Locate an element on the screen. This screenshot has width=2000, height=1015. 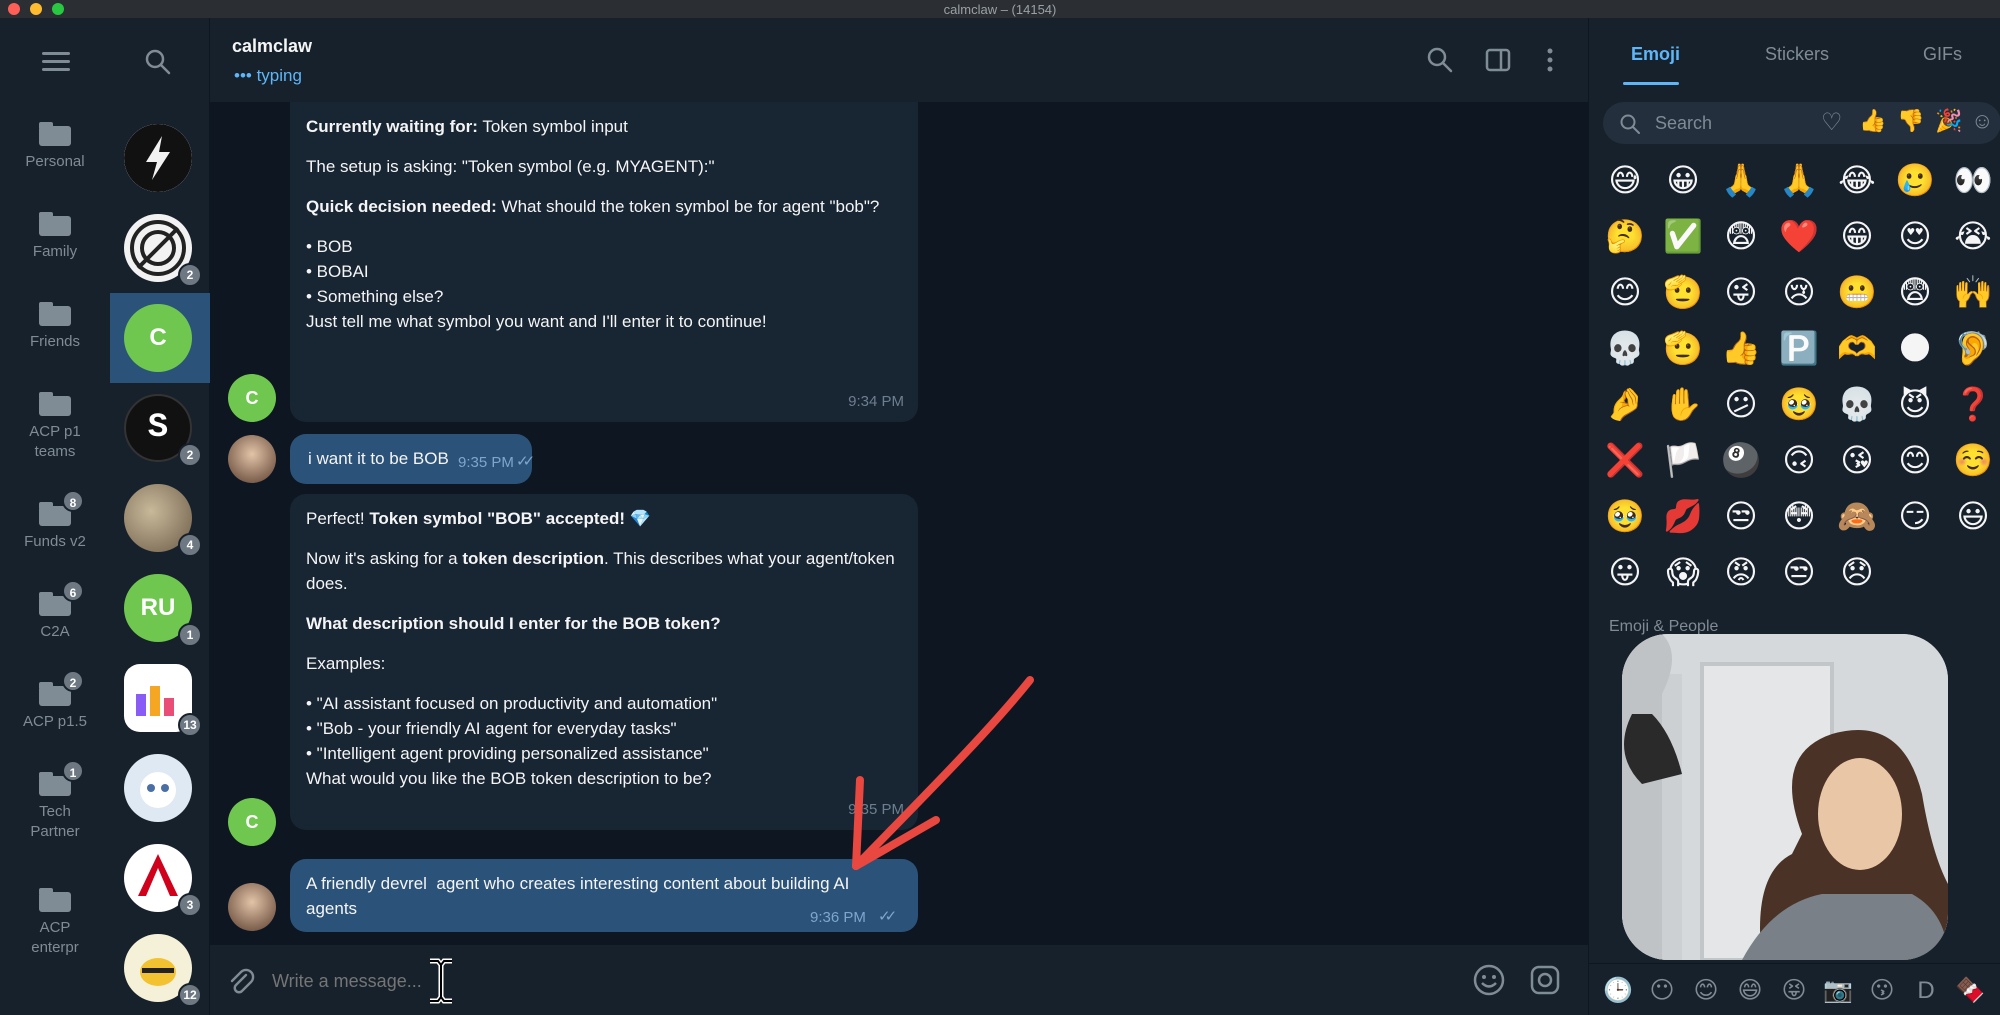
emoji-category-tab: 😊 is located at coordinates (1706, 991).